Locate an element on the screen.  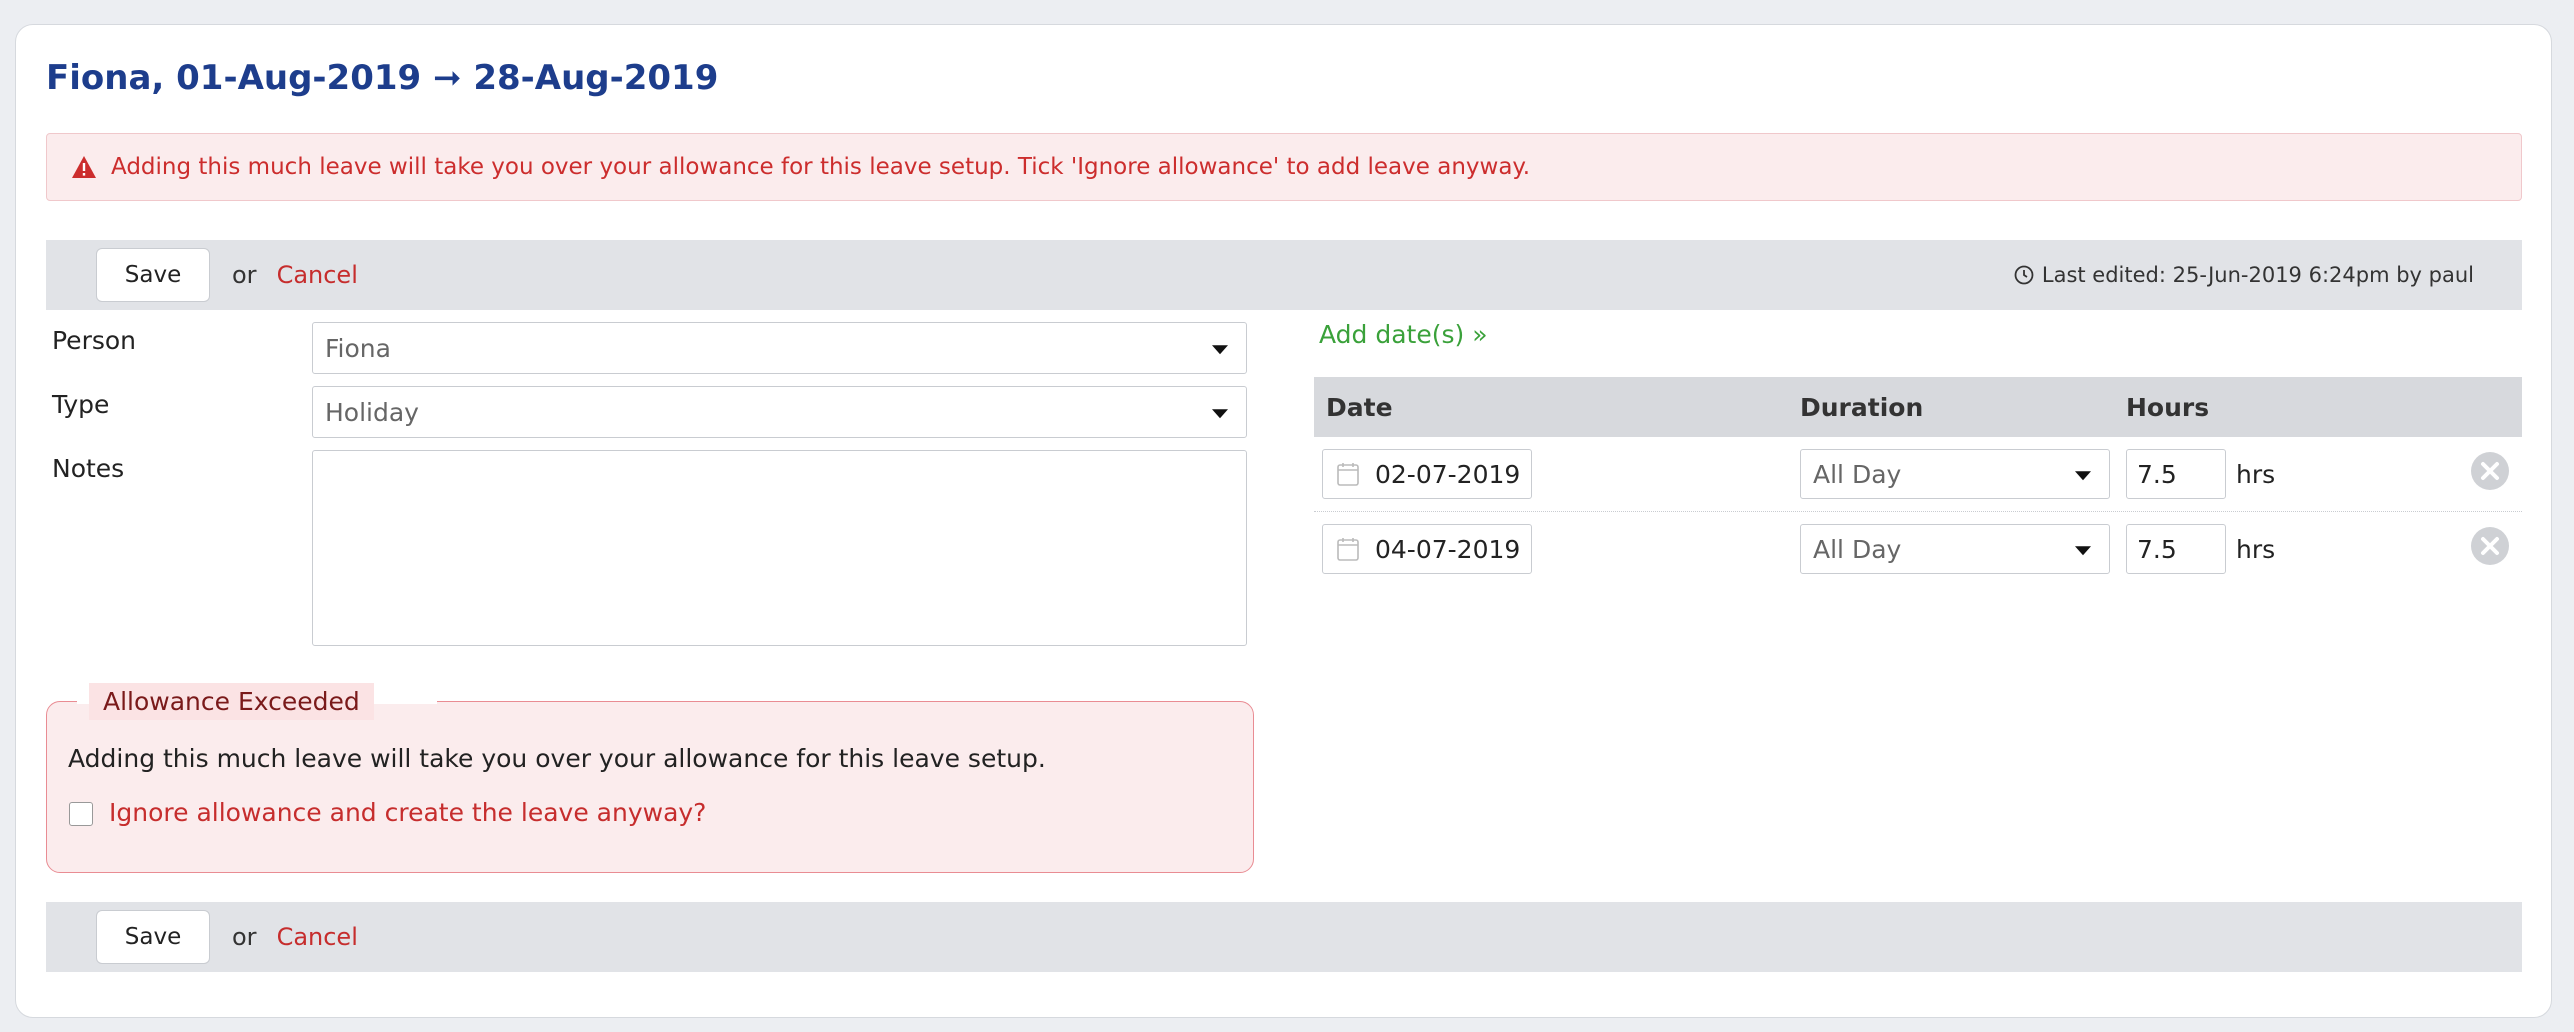
clock-icon is located at coordinates (2024, 275).